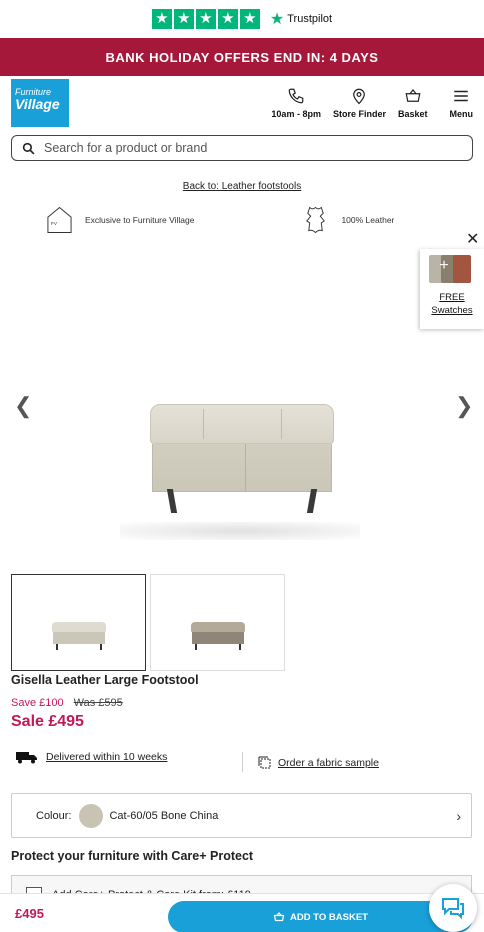 This screenshot has height=932, width=484. What do you see at coordinates (316, 220) in the screenshot?
I see `leather-hide-icon` at bounding box center [316, 220].